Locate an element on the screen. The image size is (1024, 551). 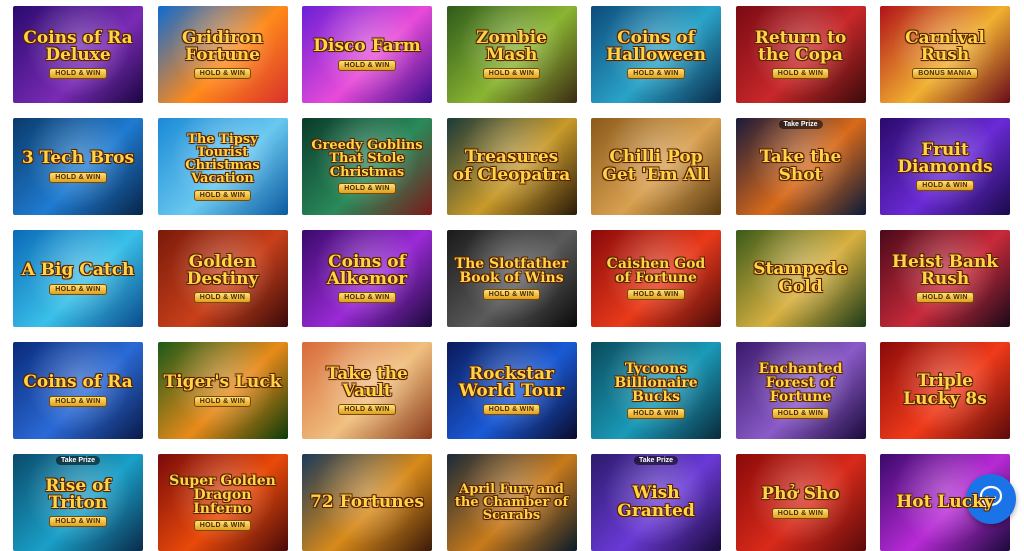
game-tile: Coins of Ra Deluxe HOLD & WIN is located at coordinates (78, 54).